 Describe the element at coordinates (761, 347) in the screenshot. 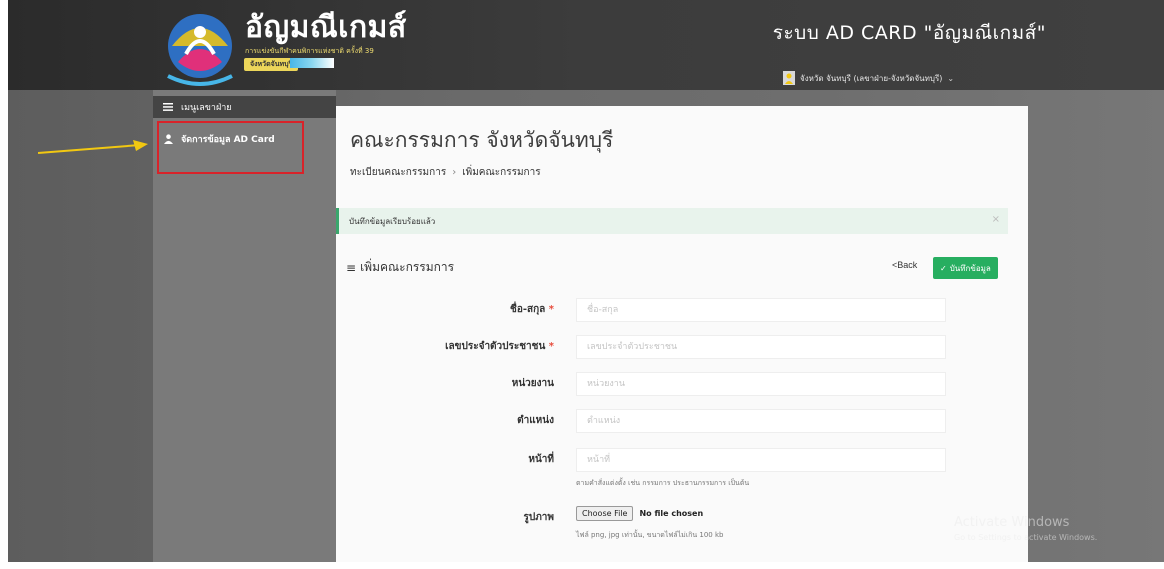

I see `id-field` at that location.